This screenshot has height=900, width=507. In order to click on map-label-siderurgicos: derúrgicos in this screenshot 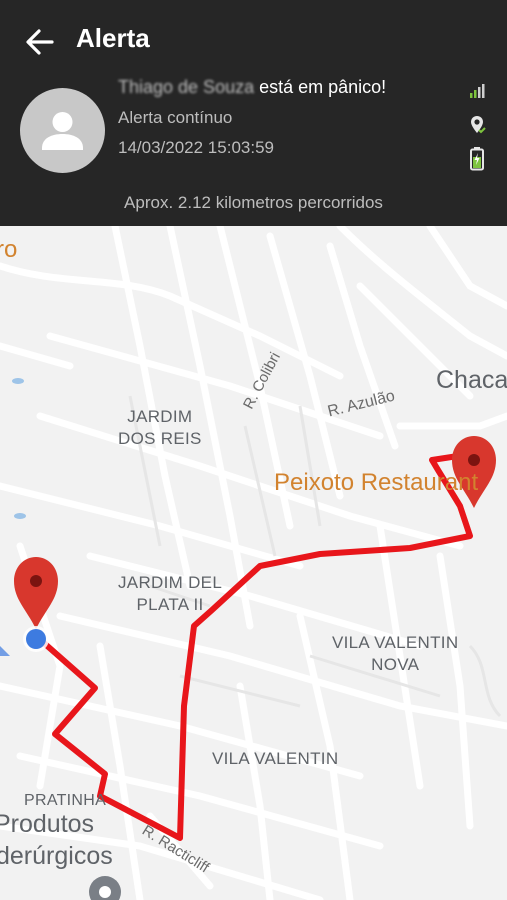, I will do `click(56, 856)`.